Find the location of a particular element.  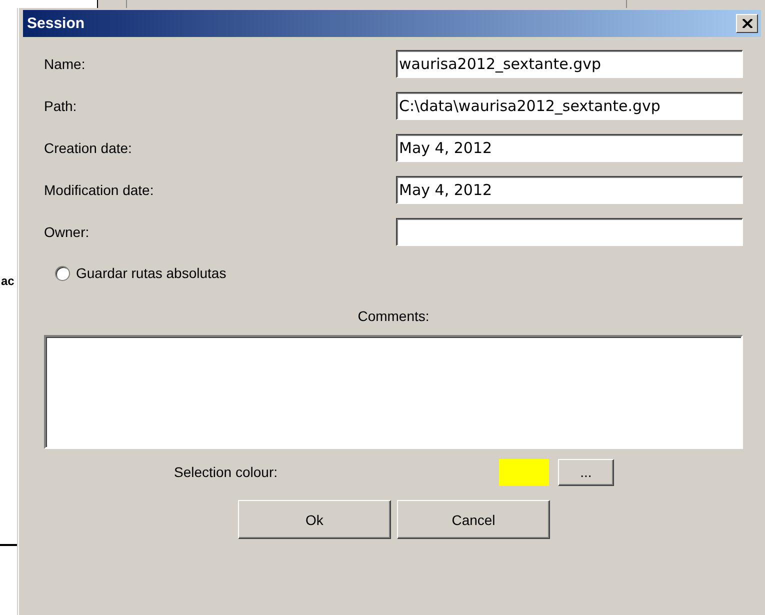

cancel-button: Cancel is located at coordinates (473, 519).